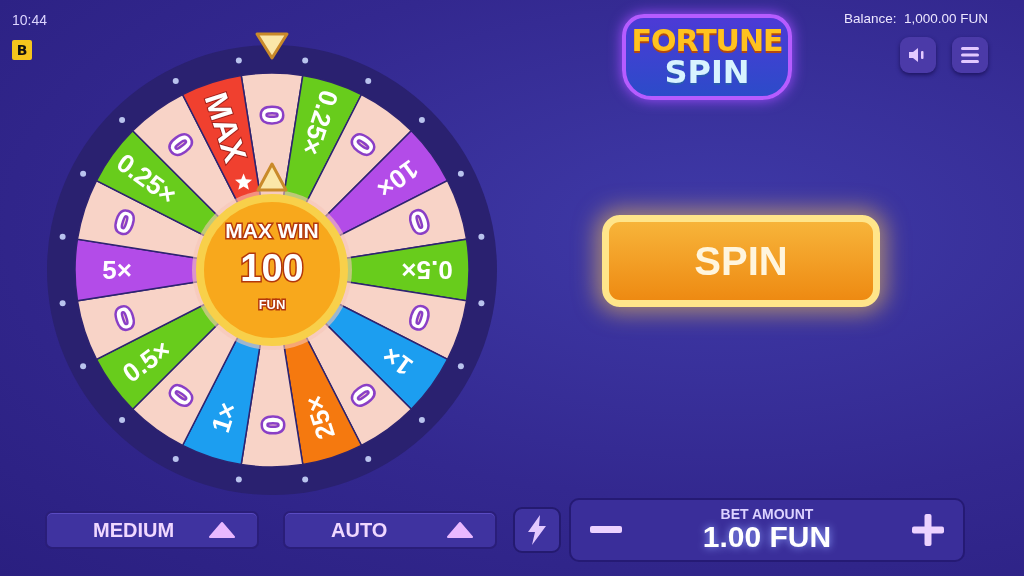 The image size is (1024, 576). Describe the element at coordinates (225, 127) in the screenshot. I see `segment-label: MAX` at that location.